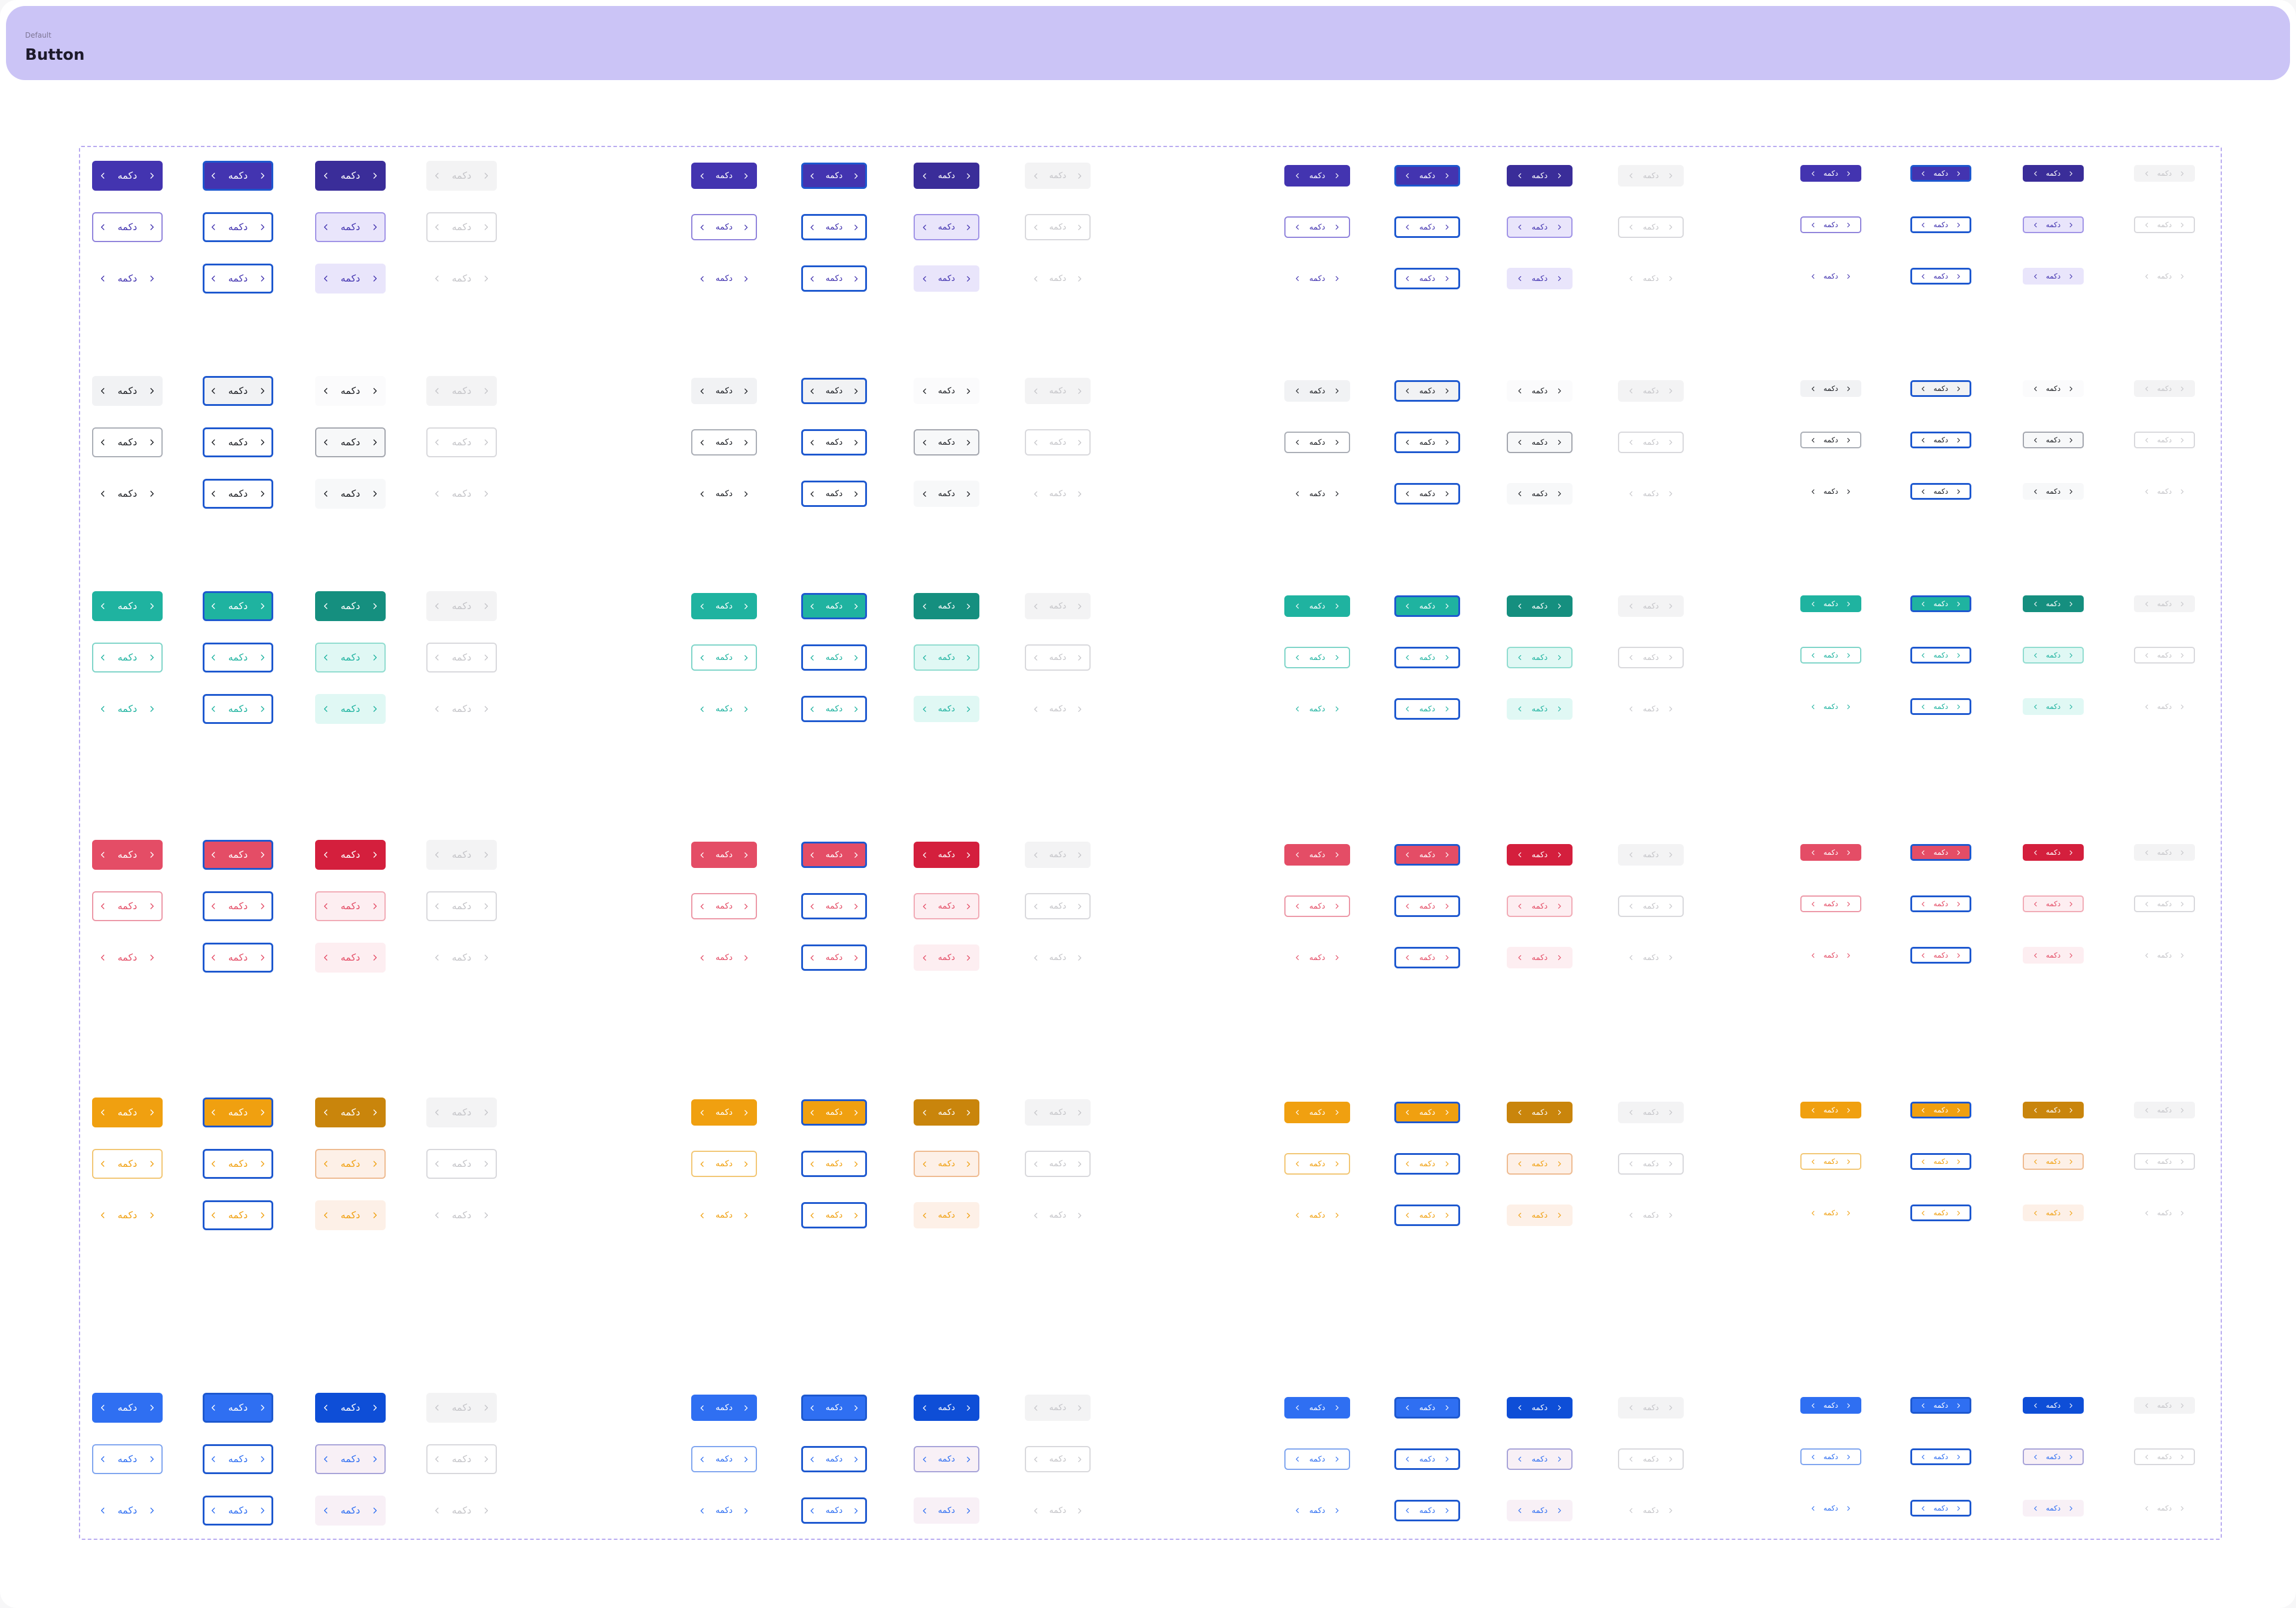  What do you see at coordinates (350, 442) in the screenshot?
I see `button-neutral-outlined-large-pressed: دکمه` at bounding box center [350, 442].